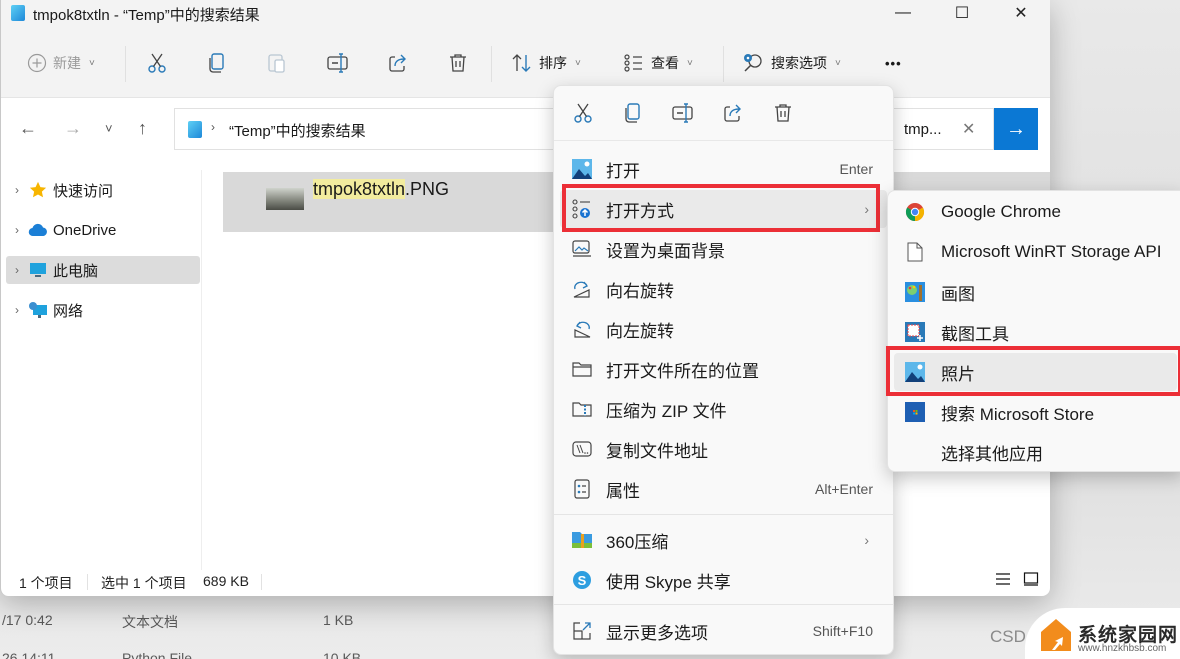  What do you see at coordinates (103, 190) in the screenshot?
I see `sidebar-item-quick-access: › 快速访问` at bounding box center [103, 190].